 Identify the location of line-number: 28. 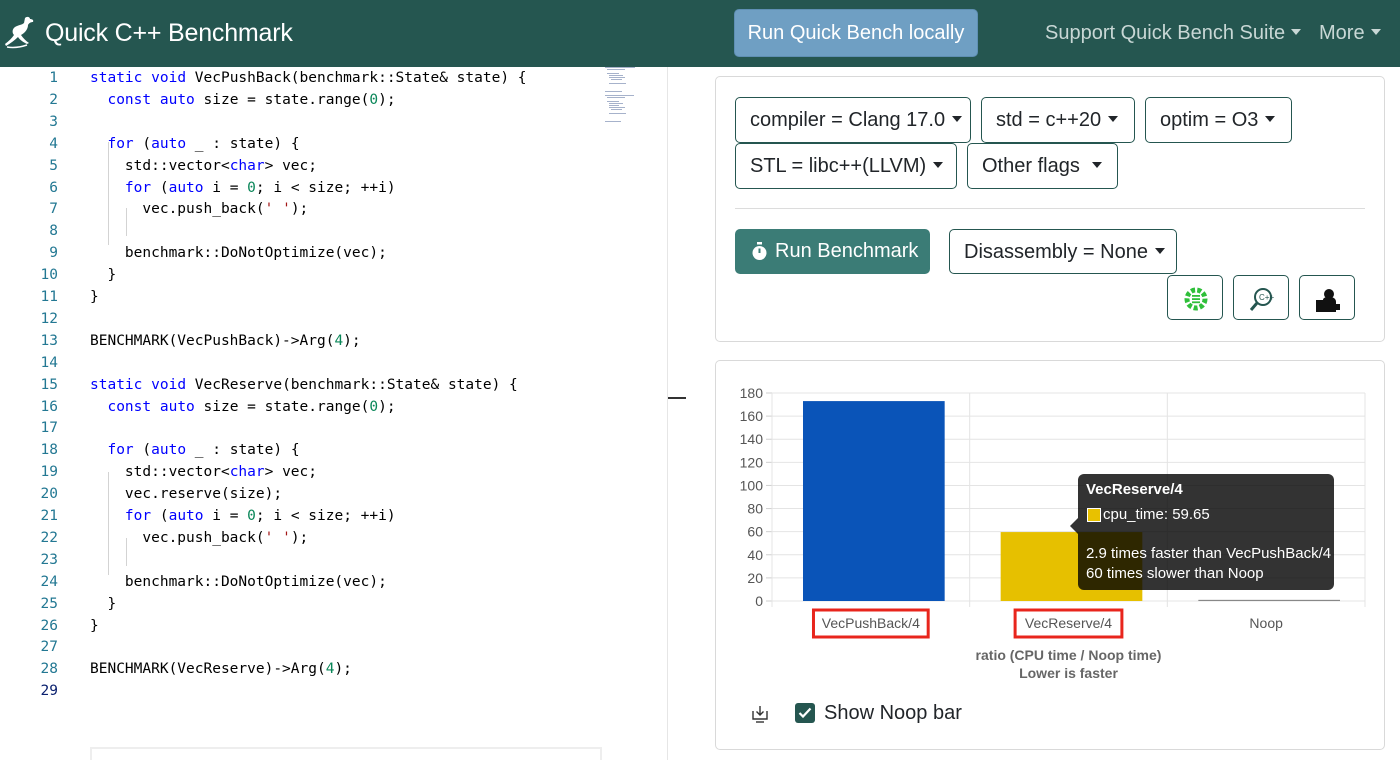
(49, 669).